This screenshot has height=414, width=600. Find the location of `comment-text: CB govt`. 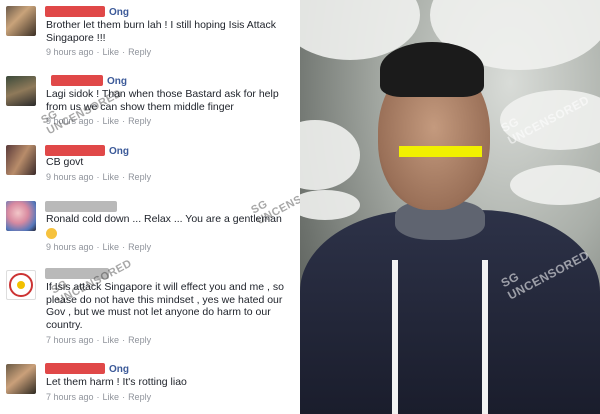

comment-text: CB govt is located at coordinates (65, 162).